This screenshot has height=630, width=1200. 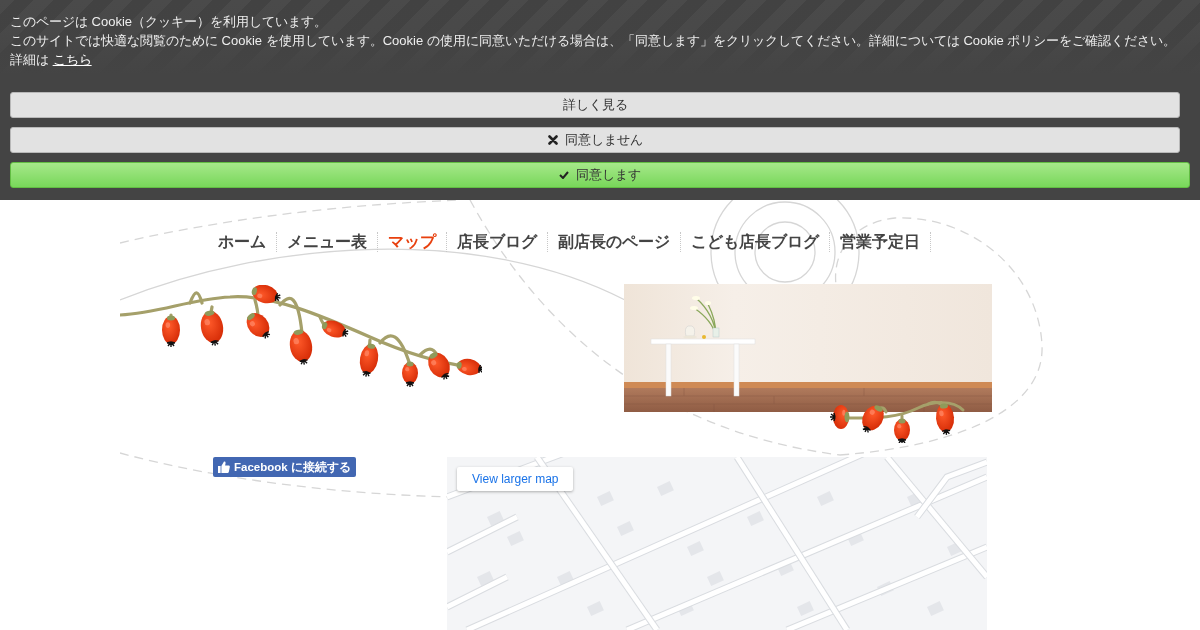 I want to click on cross-icon, so click(x=552, y=140).